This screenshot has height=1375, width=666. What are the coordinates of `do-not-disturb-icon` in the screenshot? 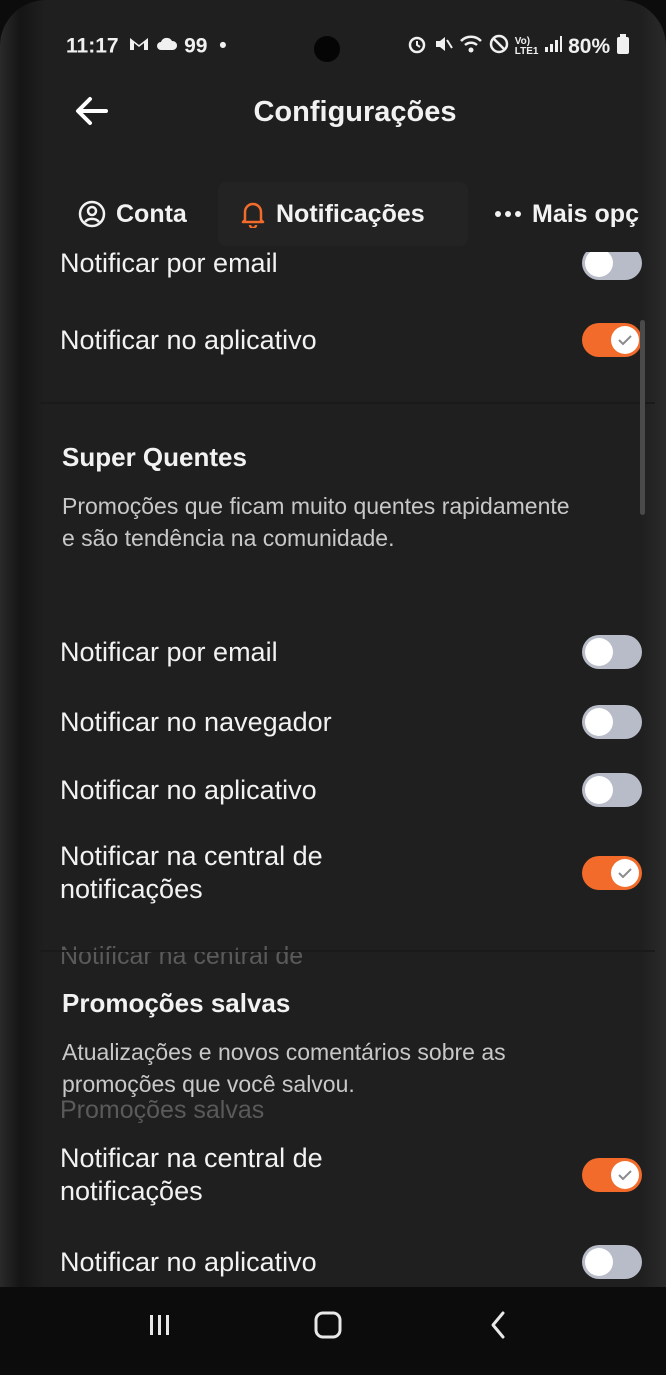 It's located at (502, 46).